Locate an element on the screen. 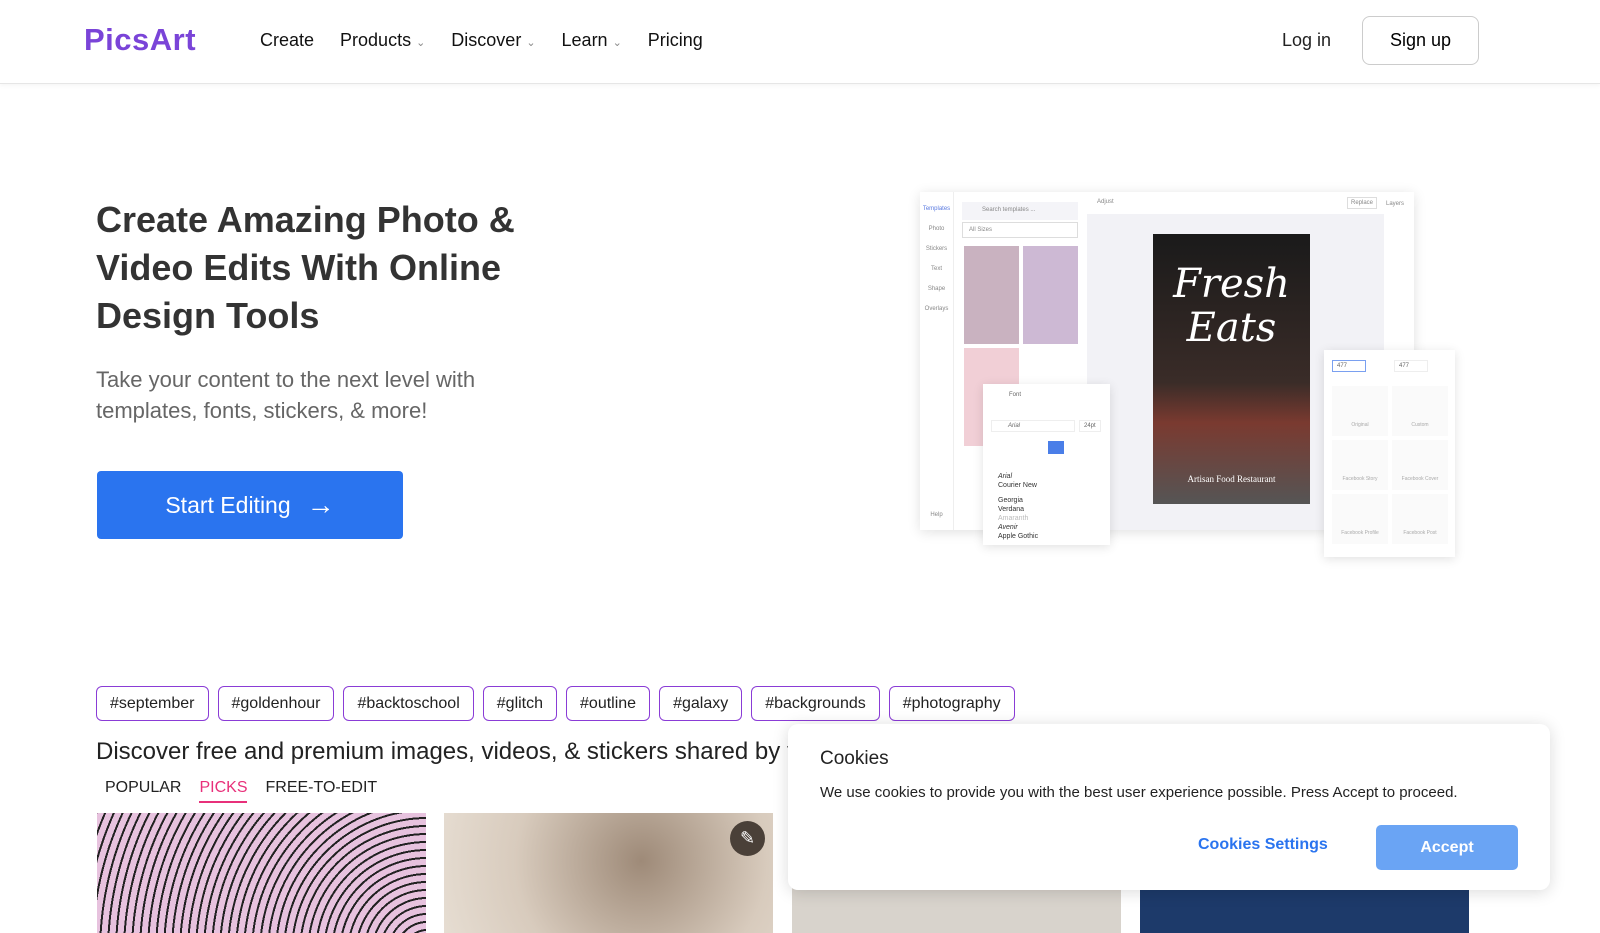  preset-item: Facebook Story is located at coordinates (1360, 465).